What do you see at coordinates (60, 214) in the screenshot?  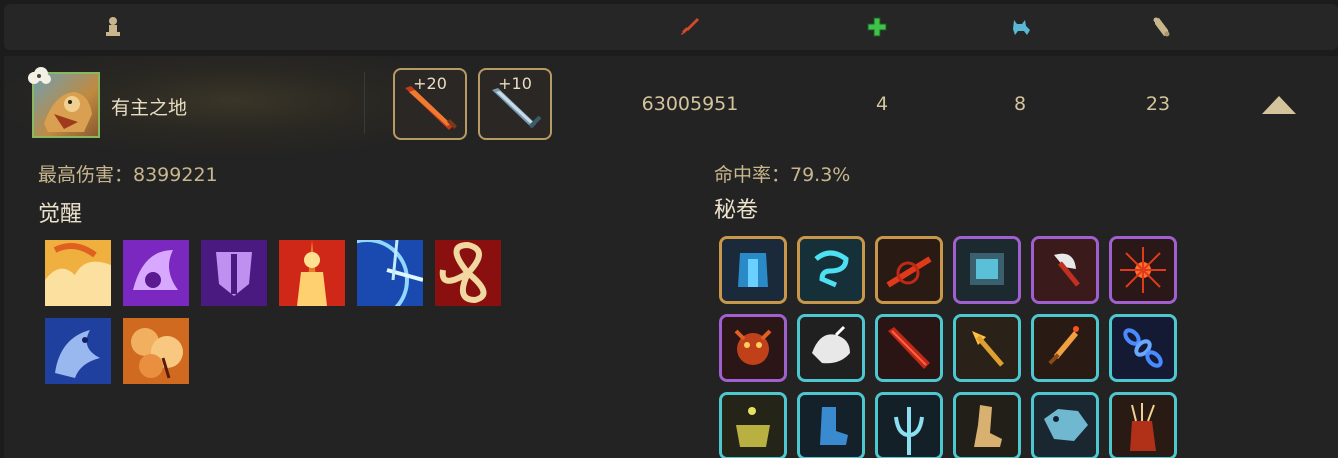 I see `awaken-title: 觉醒` at bounding box center [60, 214].